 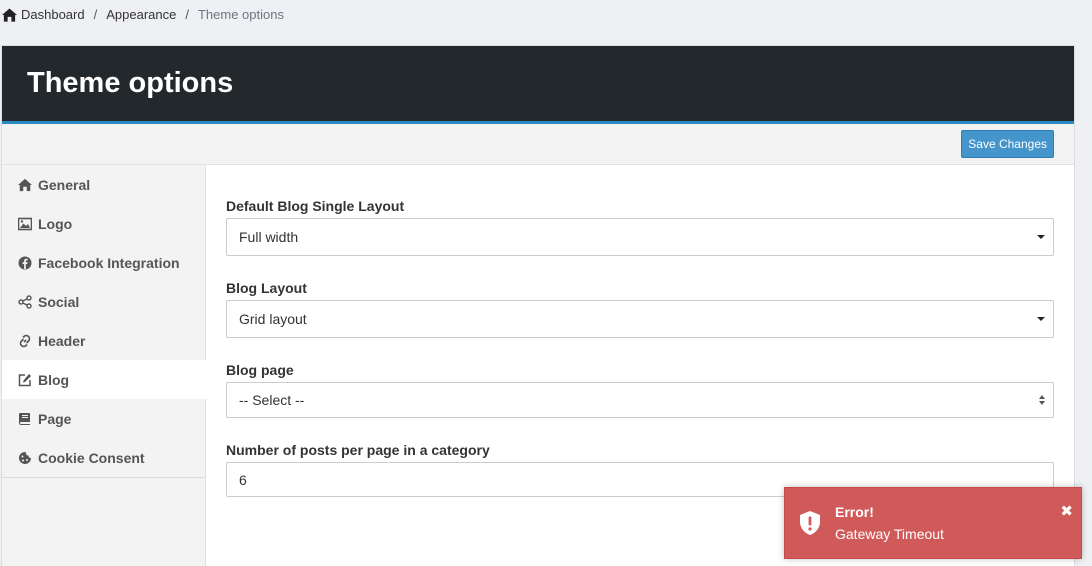 What do you see at coordinates (62, 340) in the screenshot?
I see `sidebar-item-label: Header` at bounding box center [62, 340].